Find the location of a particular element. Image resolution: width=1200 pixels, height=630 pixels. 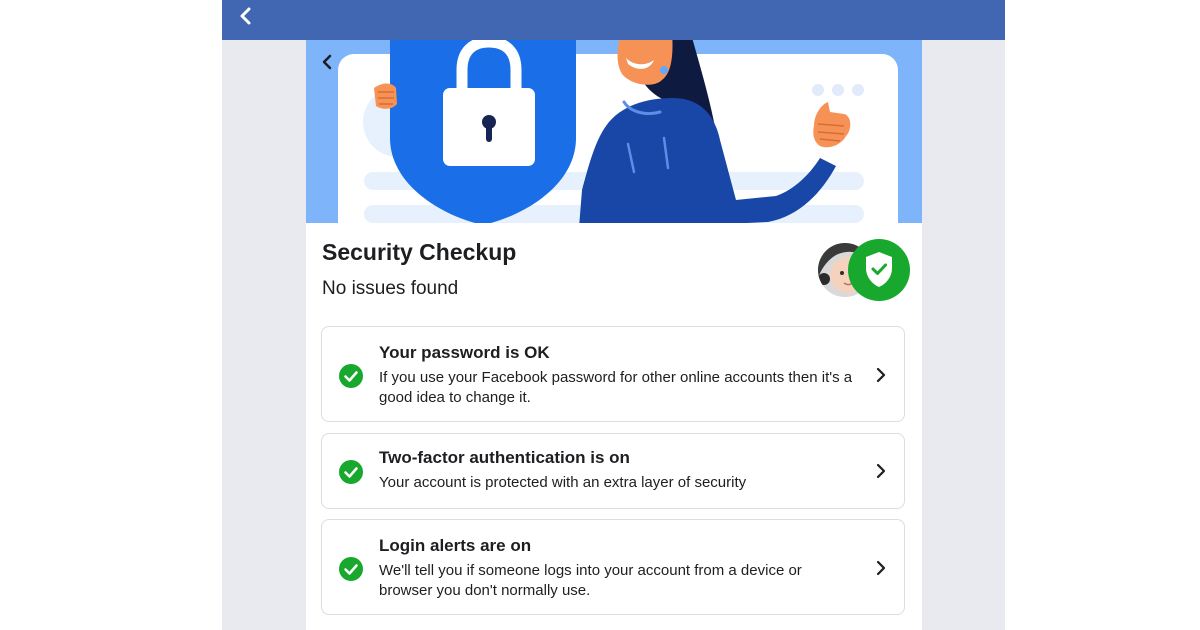

card-title: Your password is OK is located at coordinates (464, 352).